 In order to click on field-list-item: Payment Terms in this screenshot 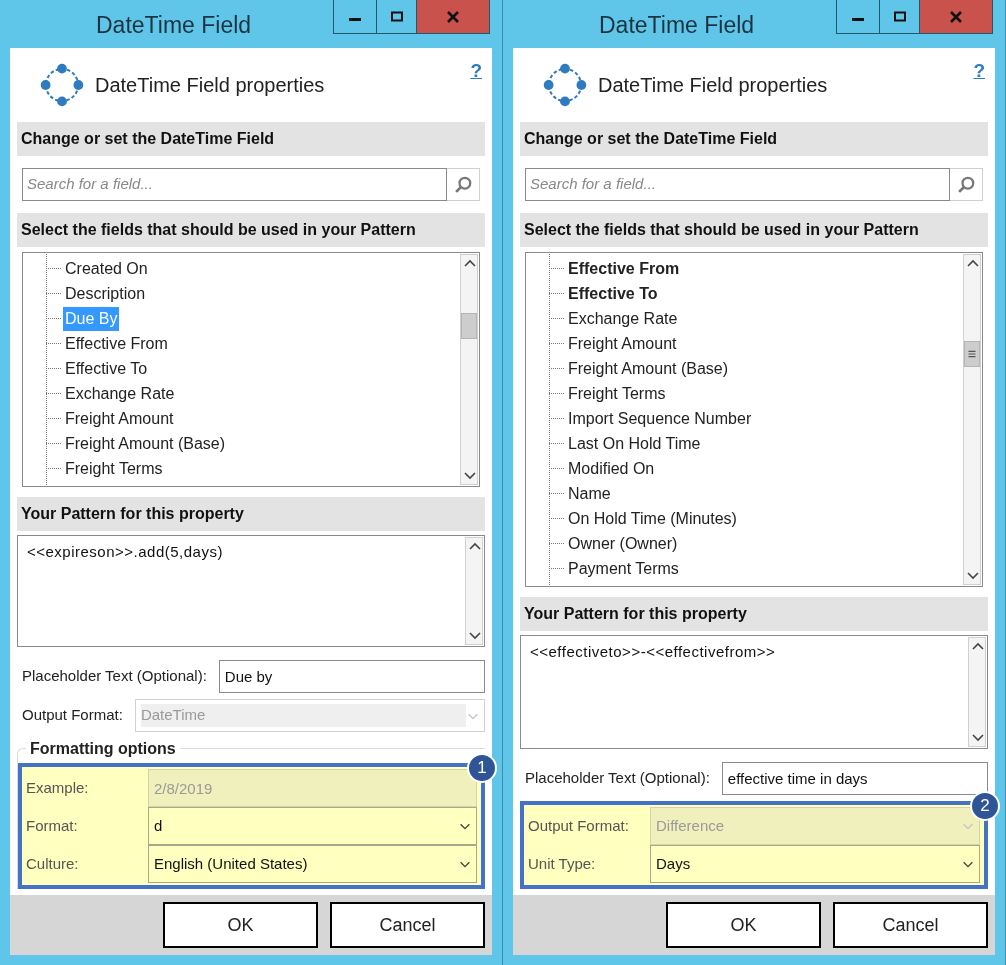, I will do `click(623, 568)`.